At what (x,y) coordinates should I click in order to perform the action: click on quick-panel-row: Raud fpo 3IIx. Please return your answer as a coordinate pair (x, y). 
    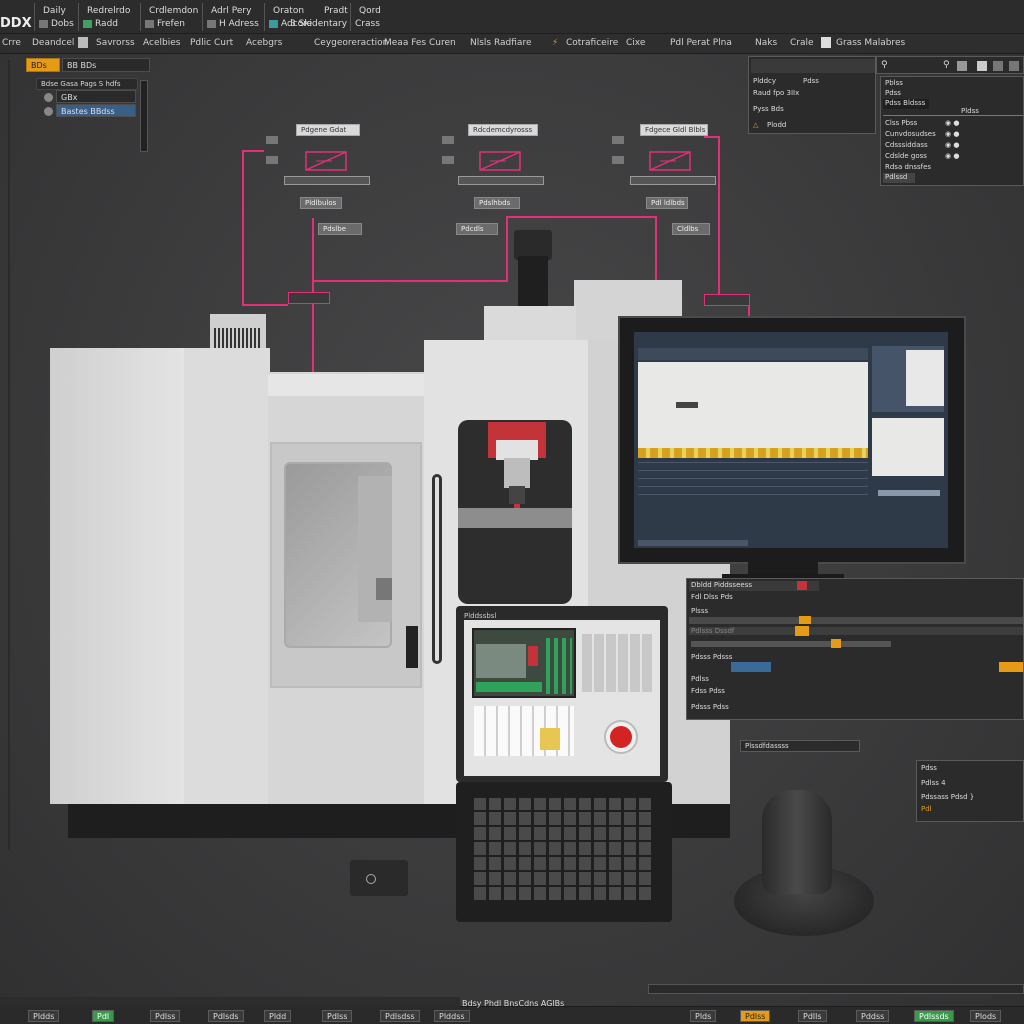
    Looking at the image, I should click on (776, 94).